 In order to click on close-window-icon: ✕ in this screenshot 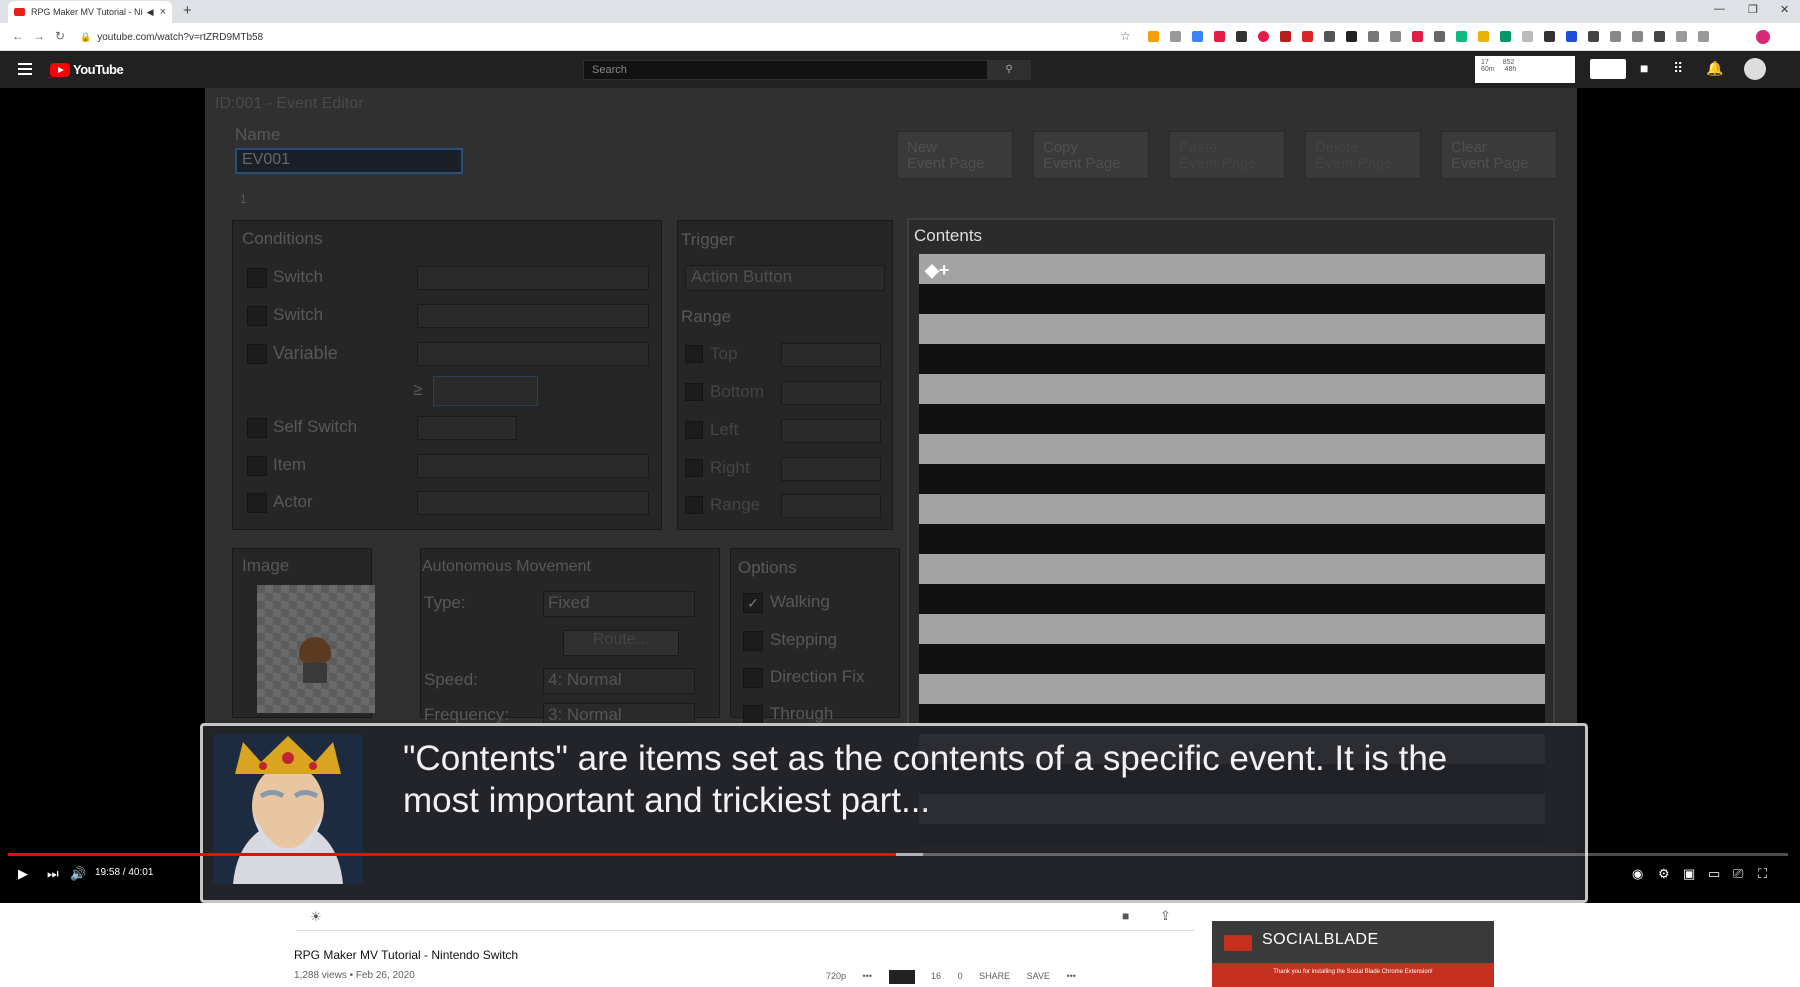, I will do `click(1784, 9)`.